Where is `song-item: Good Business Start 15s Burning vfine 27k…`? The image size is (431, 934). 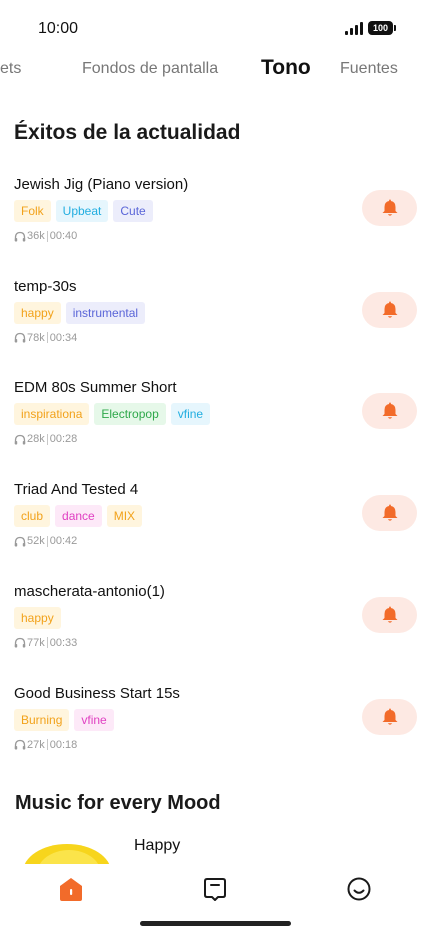
song-item: Good Business Start 15s Burning vfine 27k… is located at coordinates (215, 730).